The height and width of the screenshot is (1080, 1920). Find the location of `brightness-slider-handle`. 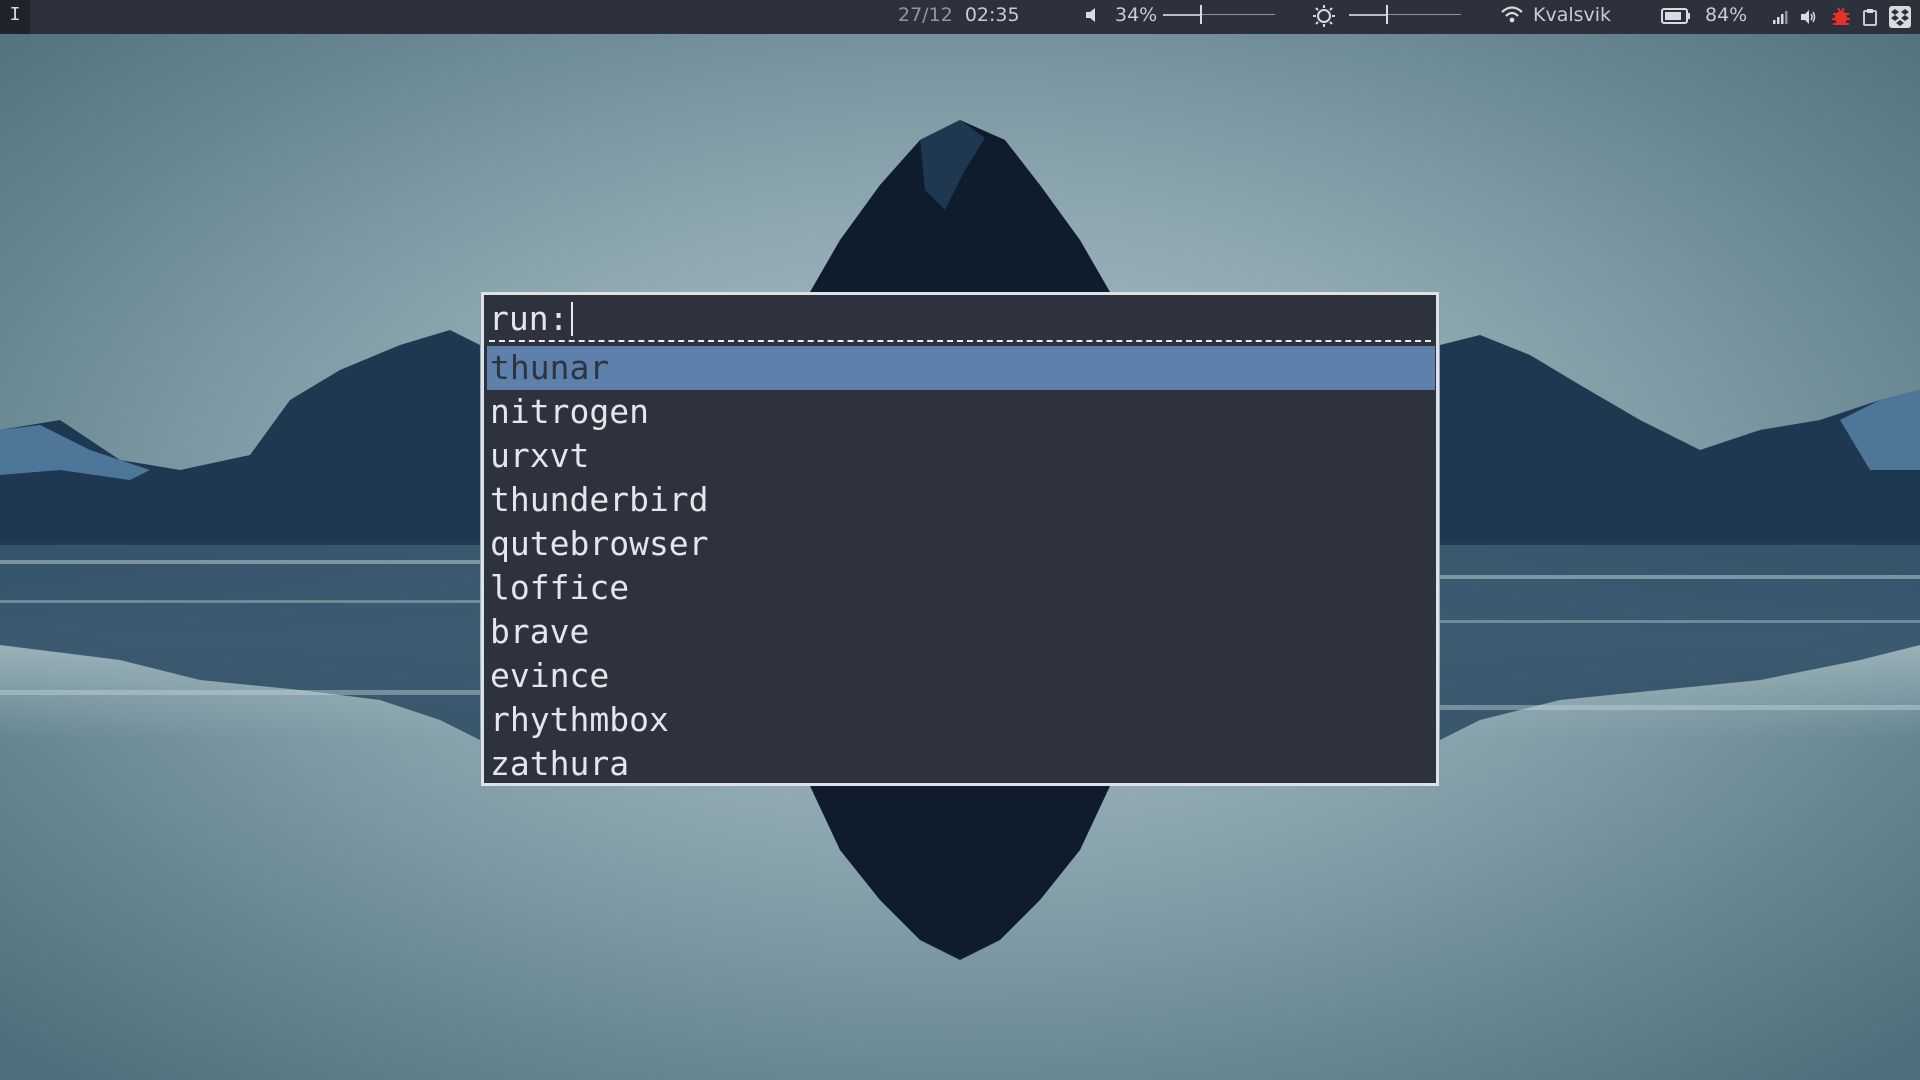

brightness-slider-handle is located at coordinates (1387, 14).